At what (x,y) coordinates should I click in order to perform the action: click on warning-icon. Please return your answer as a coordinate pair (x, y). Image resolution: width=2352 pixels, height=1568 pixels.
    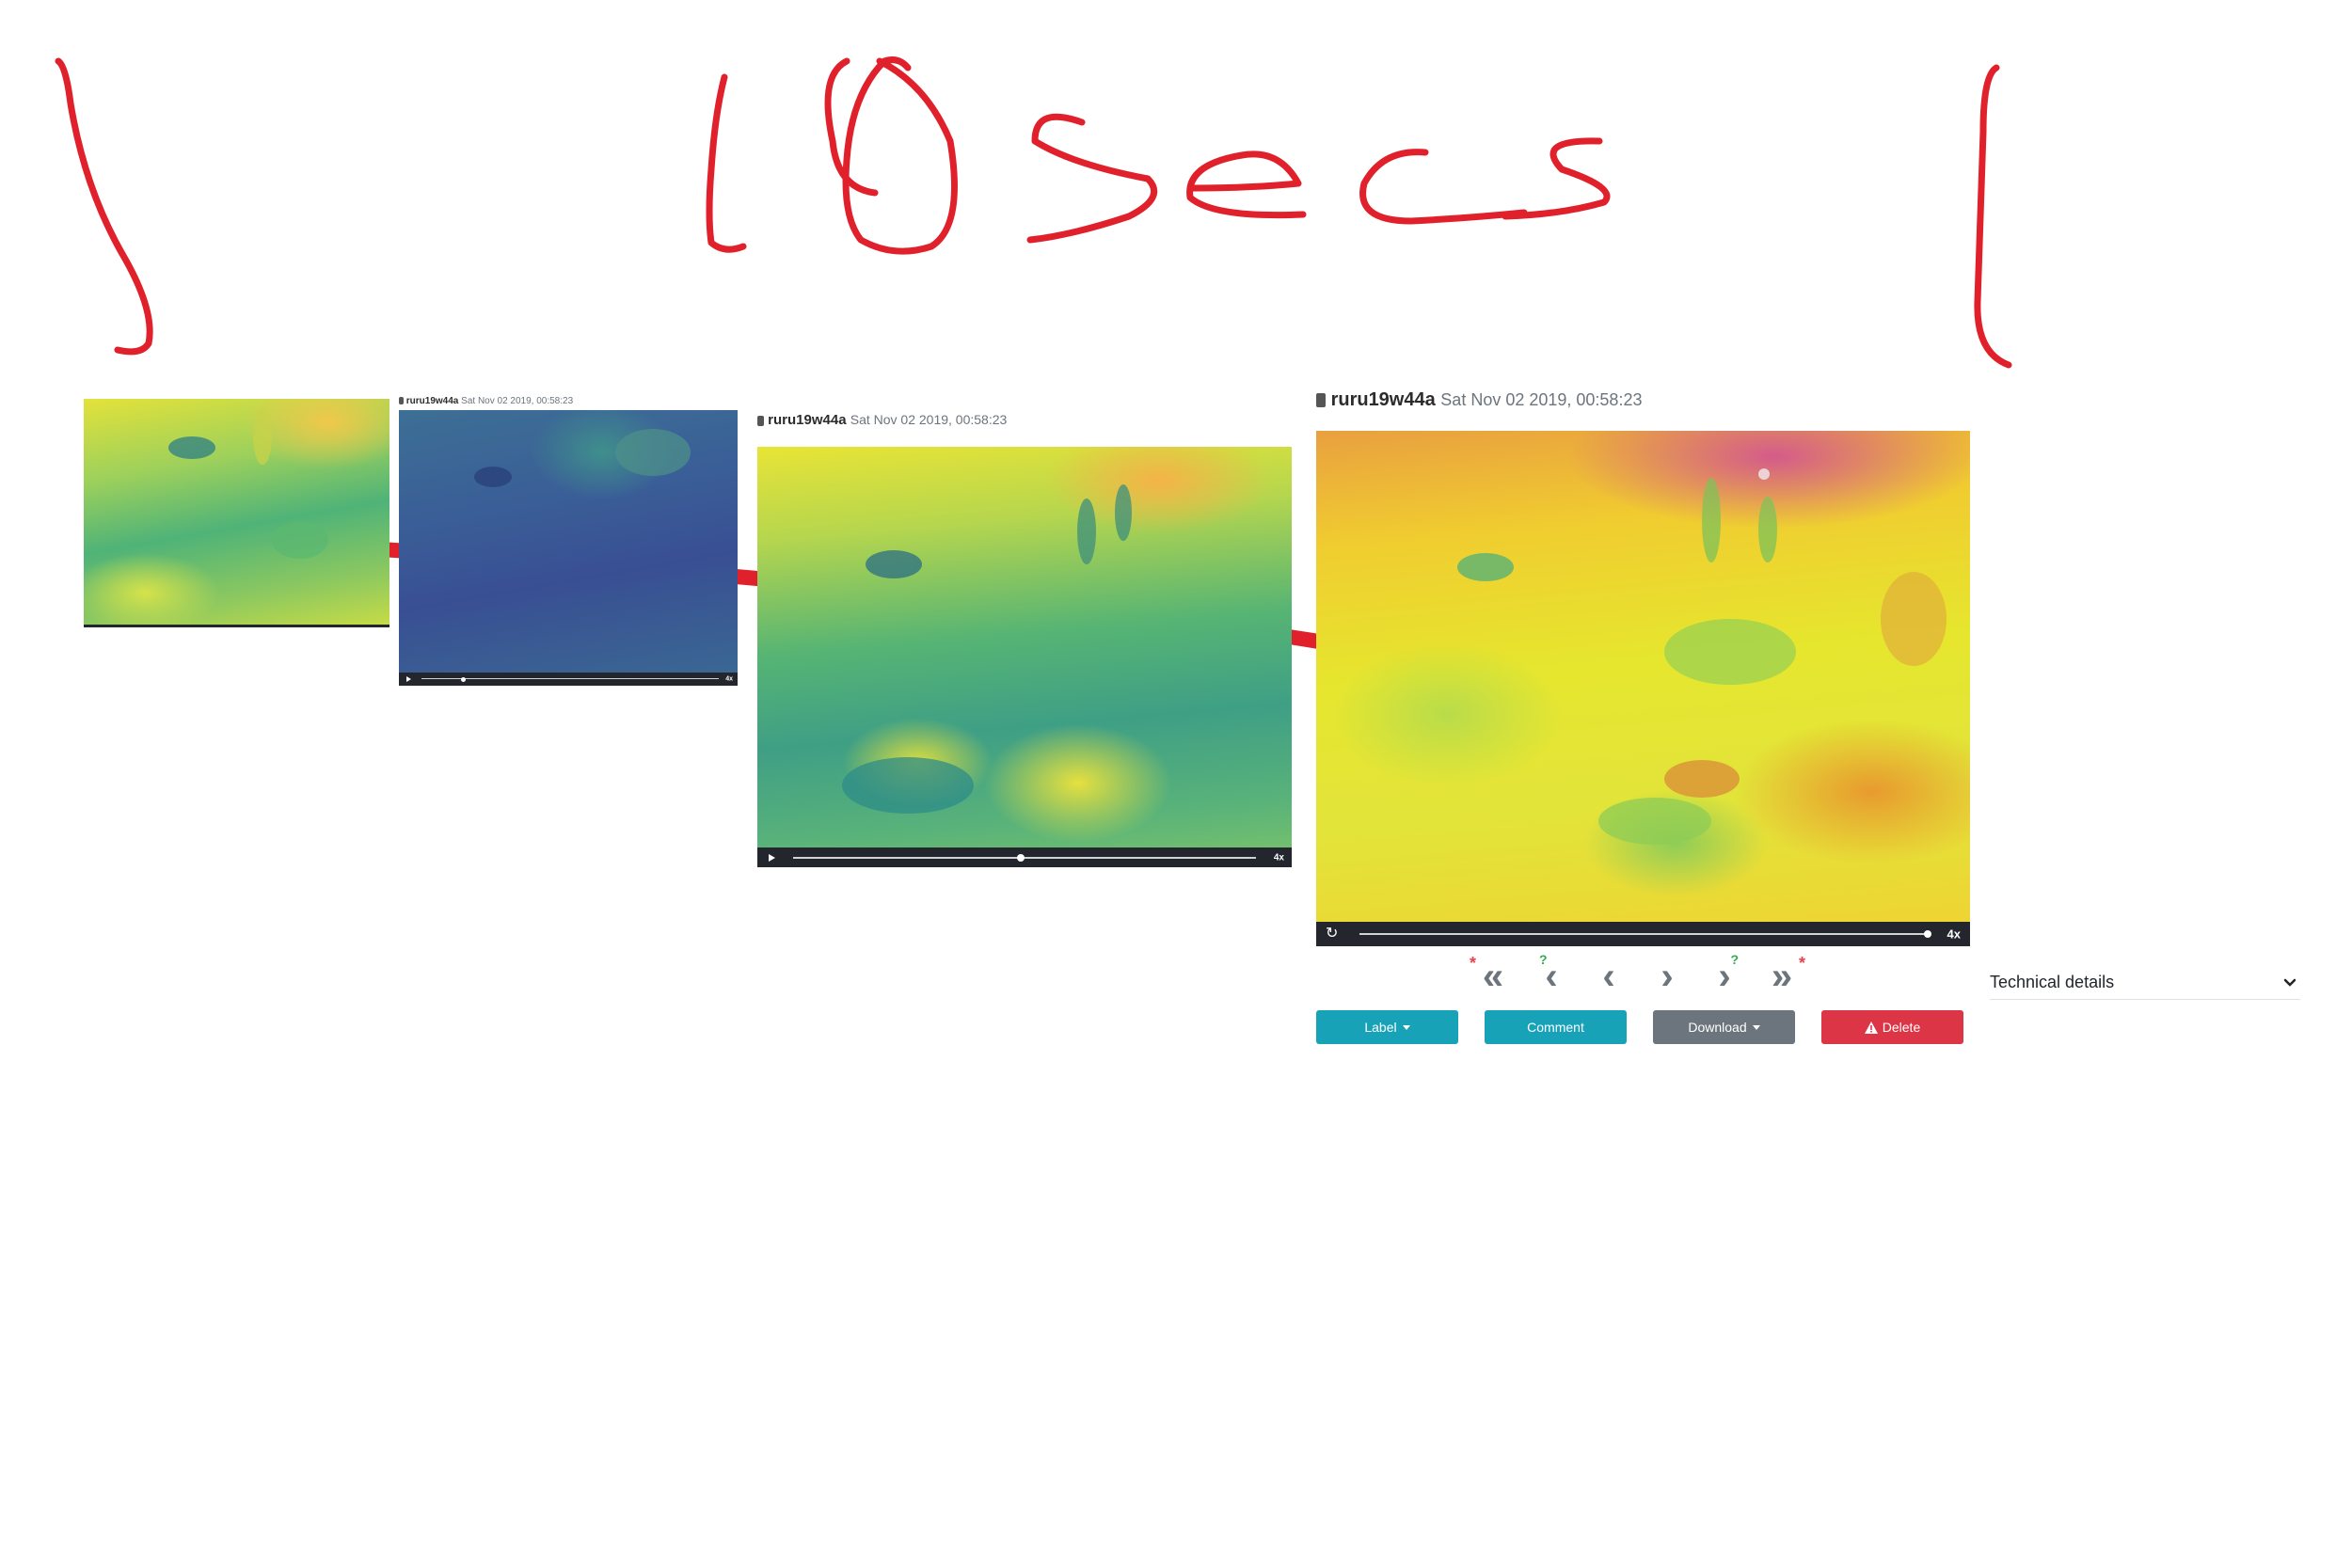
    Looking at the image, I should click on (1871, 1027).